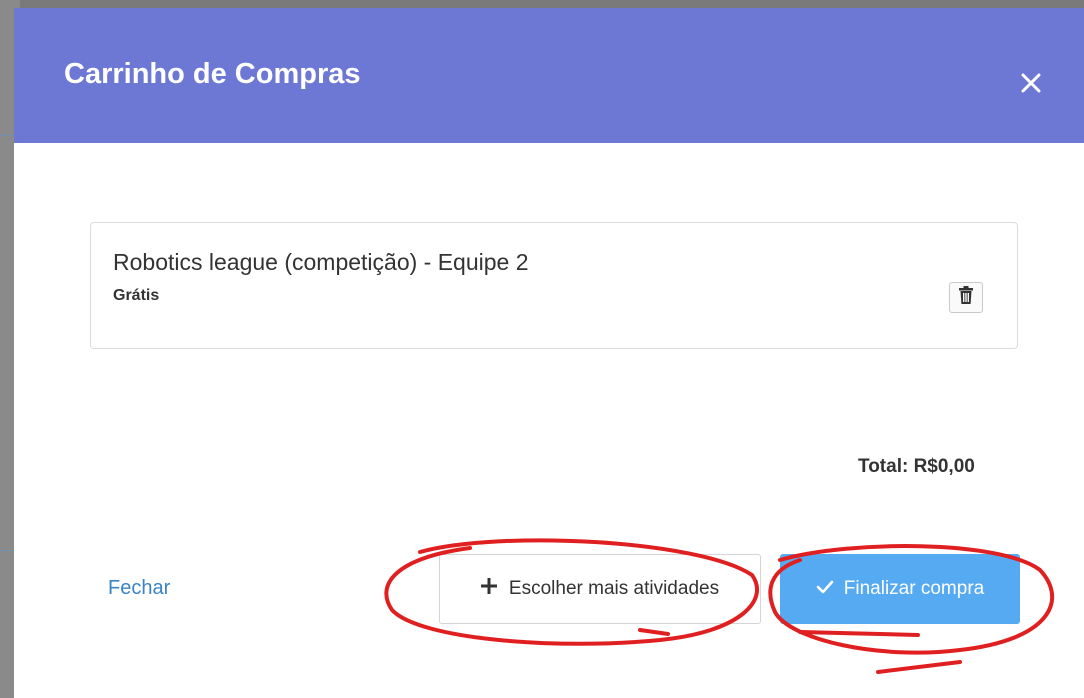 The width and height of the screenshot is (1084, 698). What do you see at coordinates (614, 588) in the screenshot?
I see `choose-more-label: Escolher mais atividades` at bounding box center [614, 588].